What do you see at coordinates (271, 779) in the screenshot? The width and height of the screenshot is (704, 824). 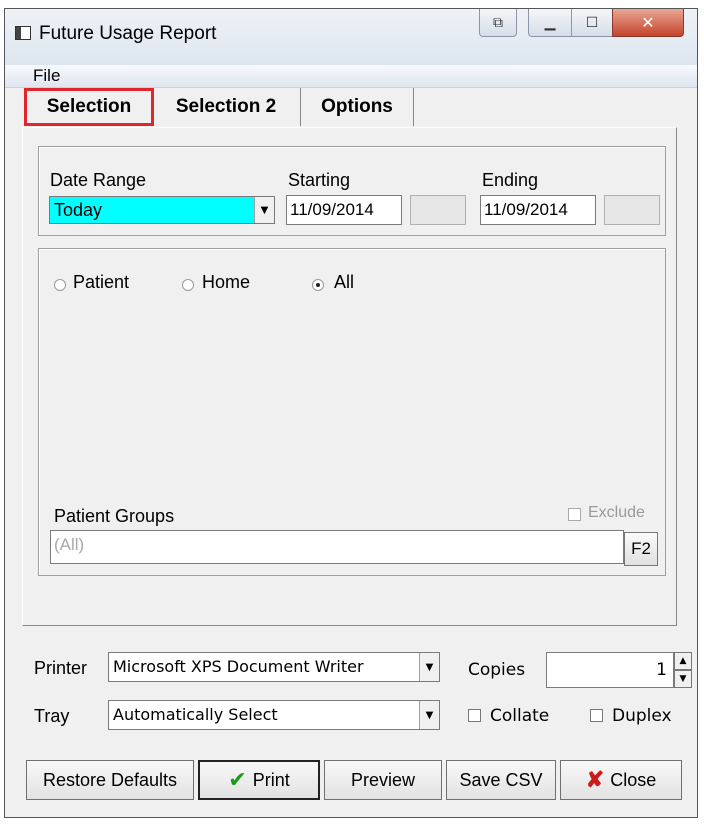 I see `print-label: Print` at bounding box center [271, 779].